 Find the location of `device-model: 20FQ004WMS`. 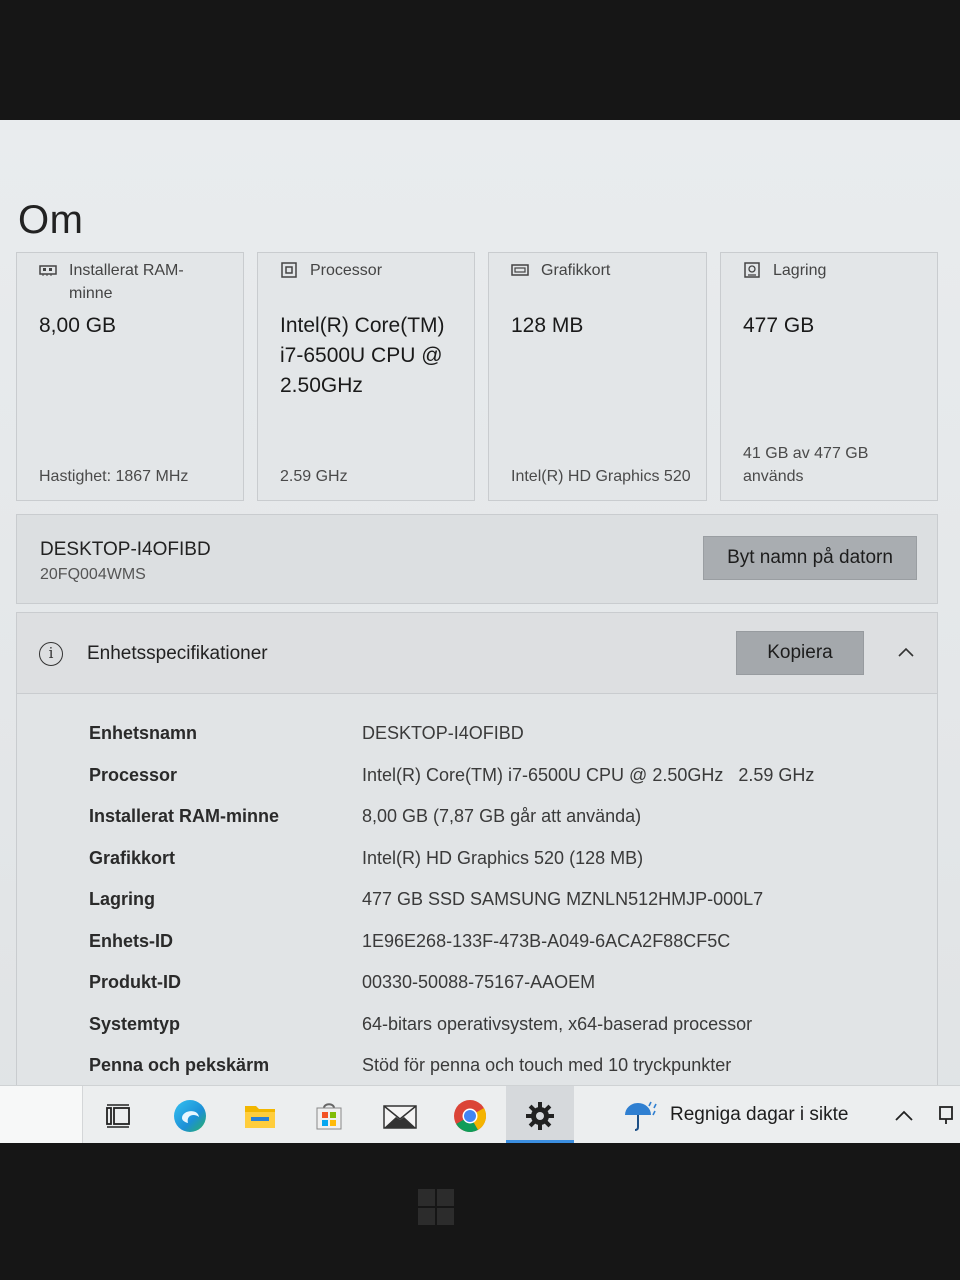

device-model: 20FQ004WMS is located at coordinates (93, 574).